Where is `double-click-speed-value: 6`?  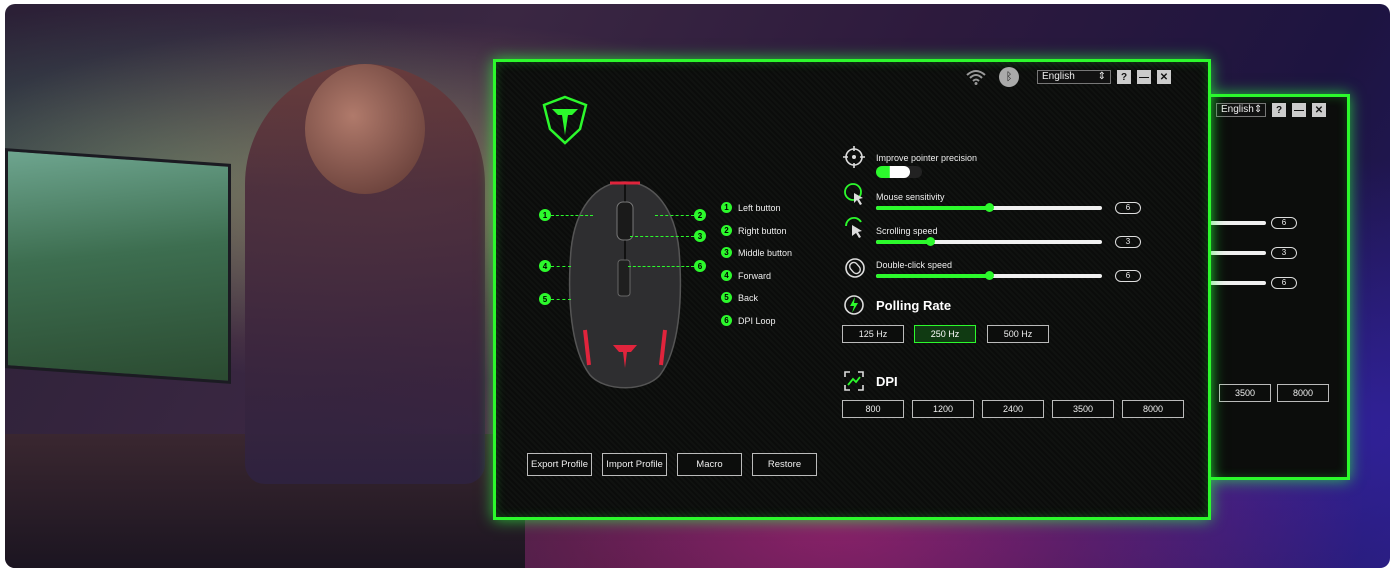
double-click-speed-value: 6 is located at coordinates (1128, 276).